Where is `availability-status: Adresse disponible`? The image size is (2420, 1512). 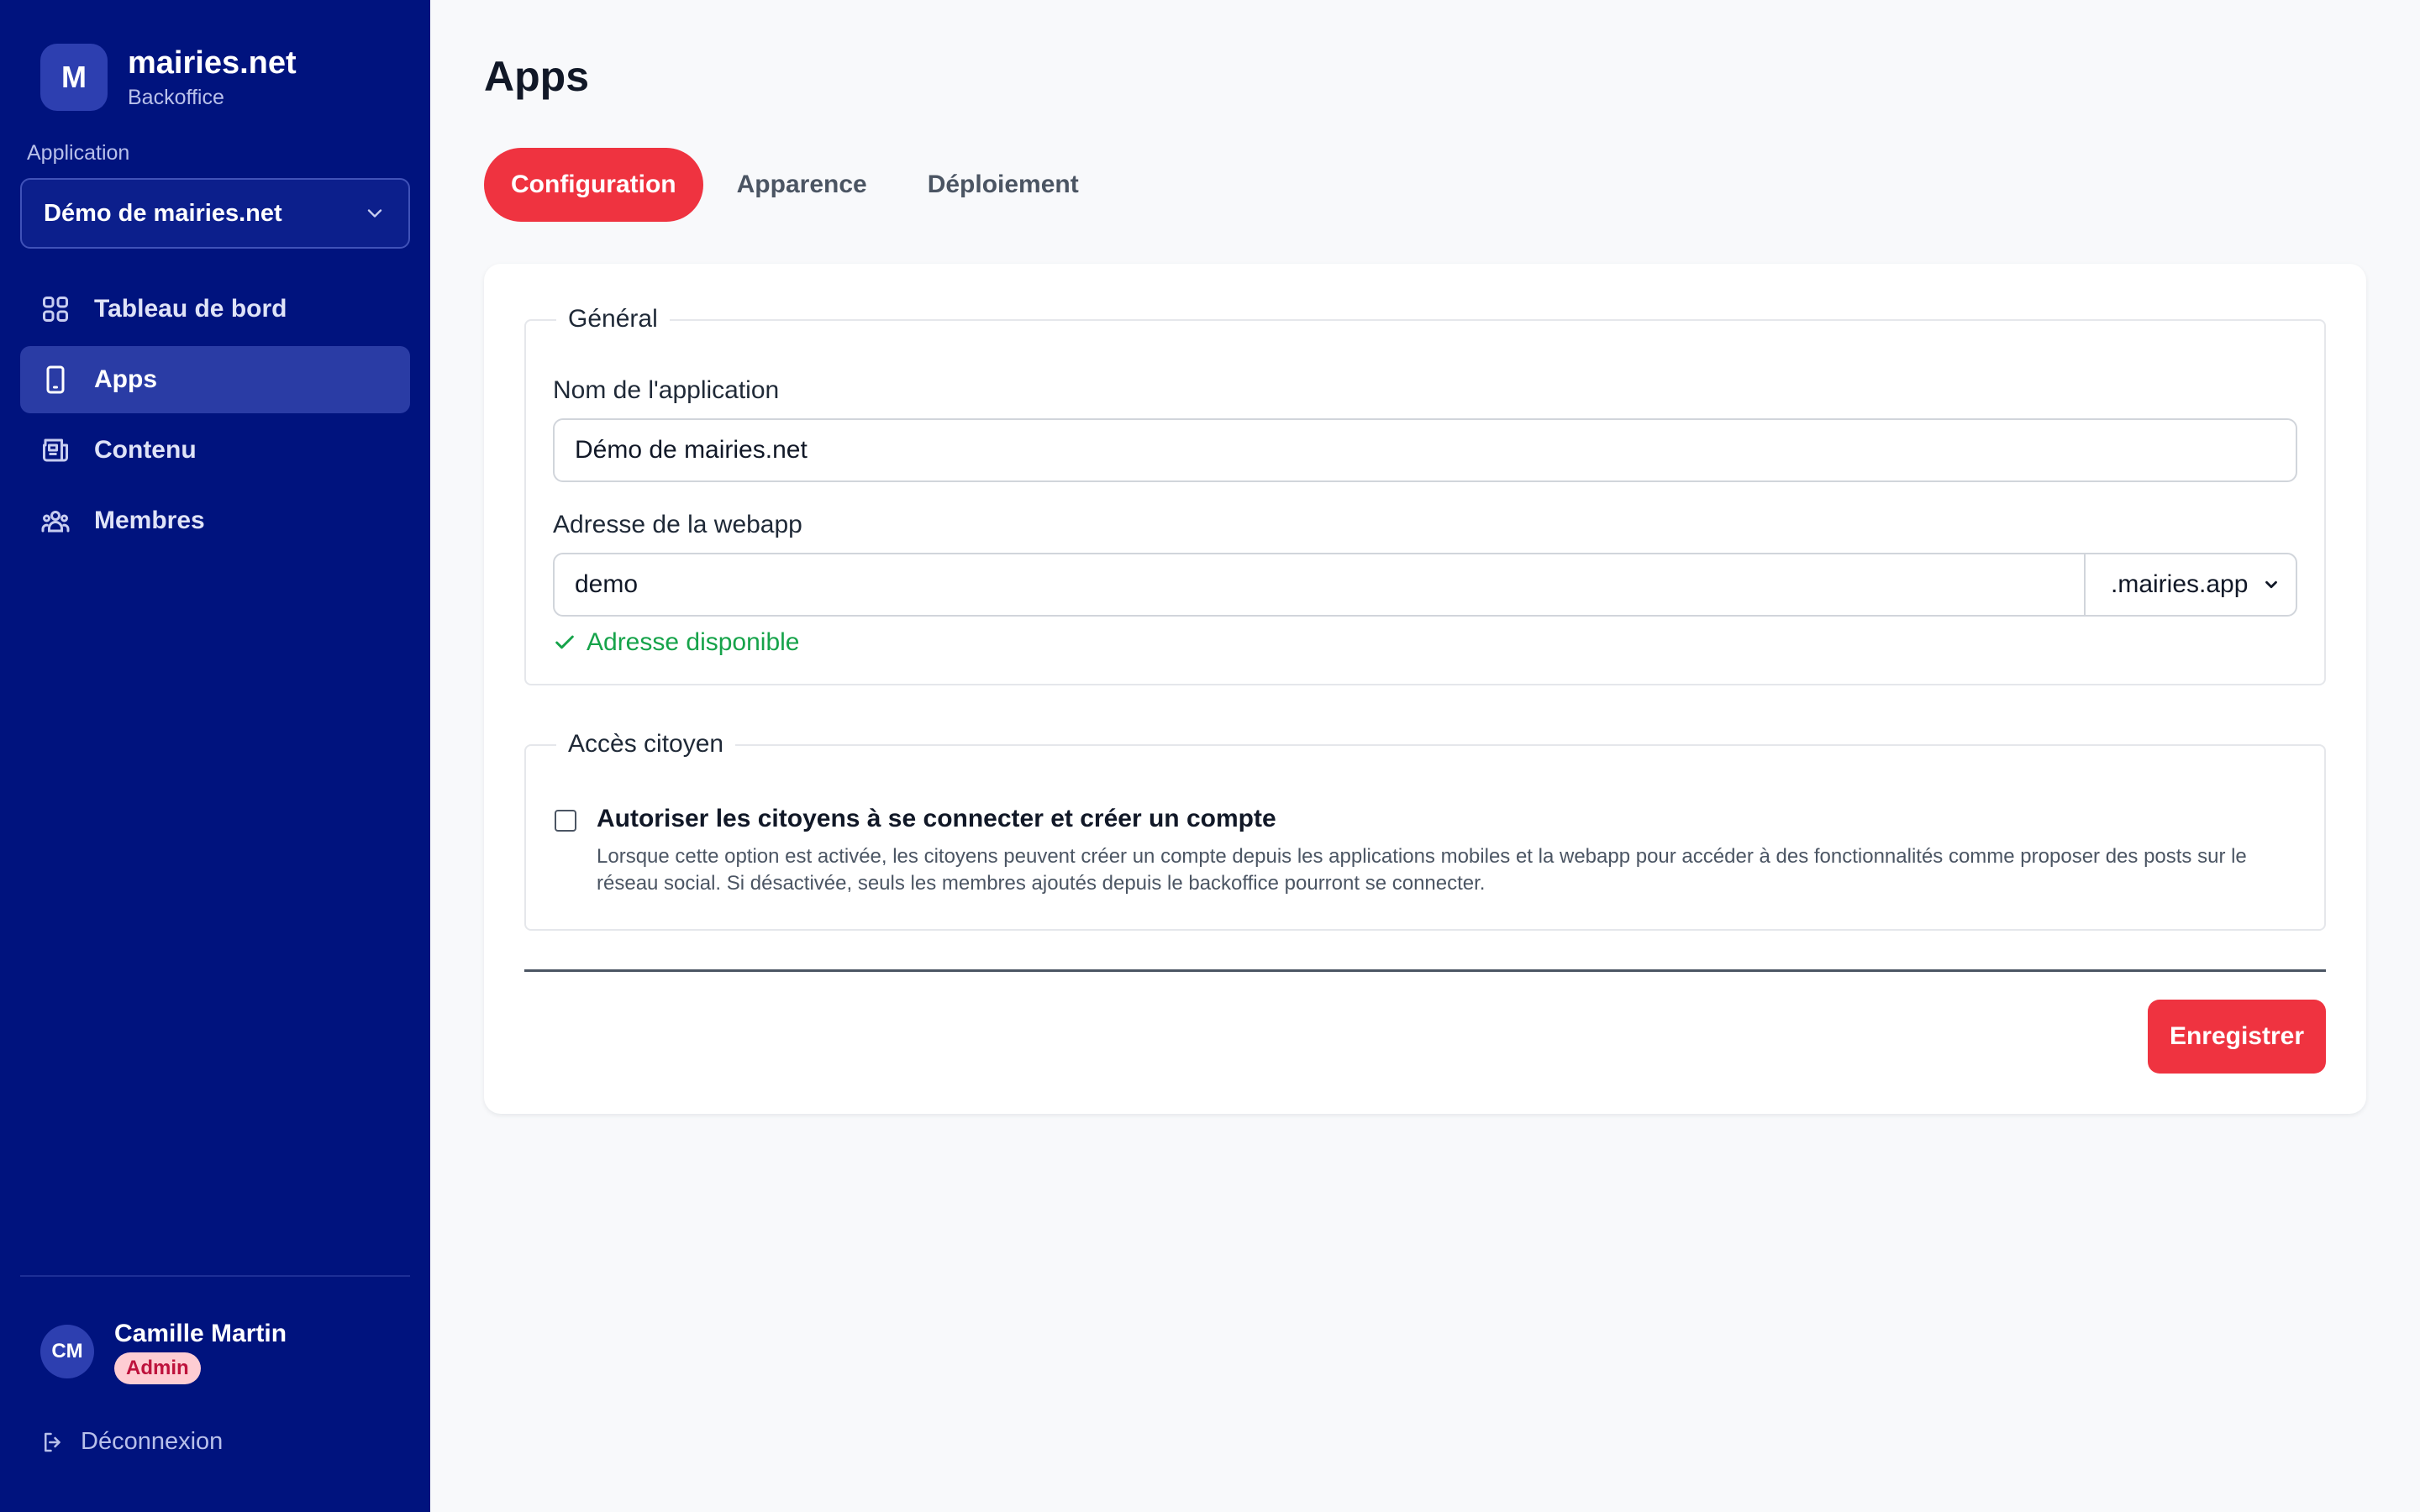 availability-status: Adresse disponible is located at coordinates (676, 642).